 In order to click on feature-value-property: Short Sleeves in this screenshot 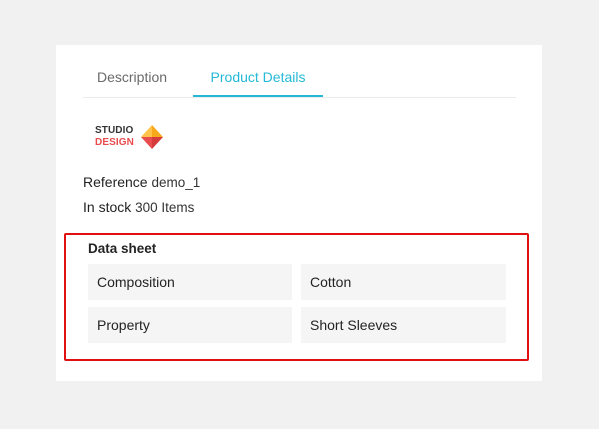, I will do `click(403, 325)`.